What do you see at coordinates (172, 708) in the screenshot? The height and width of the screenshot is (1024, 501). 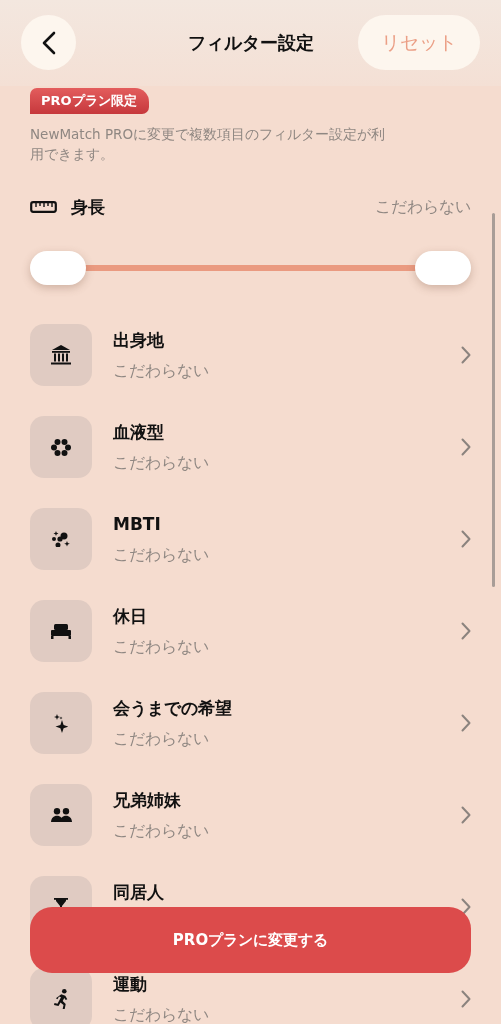 I see `filter-title: 会うまでの希望` at bounding box center [172, 708].